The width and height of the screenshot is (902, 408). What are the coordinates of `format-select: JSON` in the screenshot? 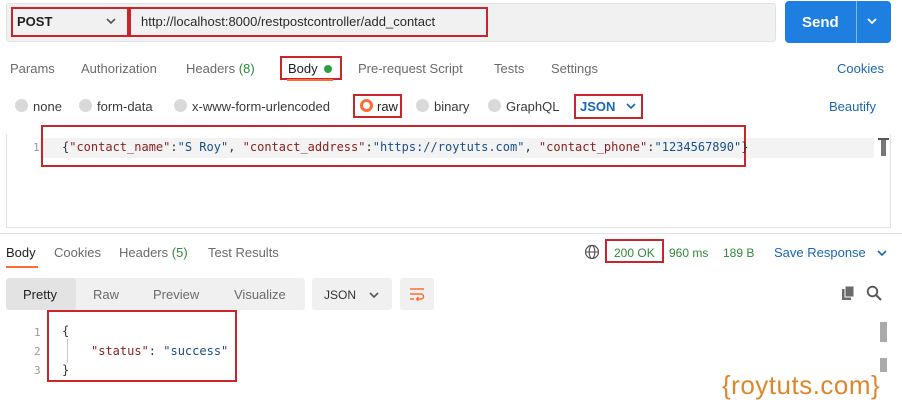 It's located at (597, 106).